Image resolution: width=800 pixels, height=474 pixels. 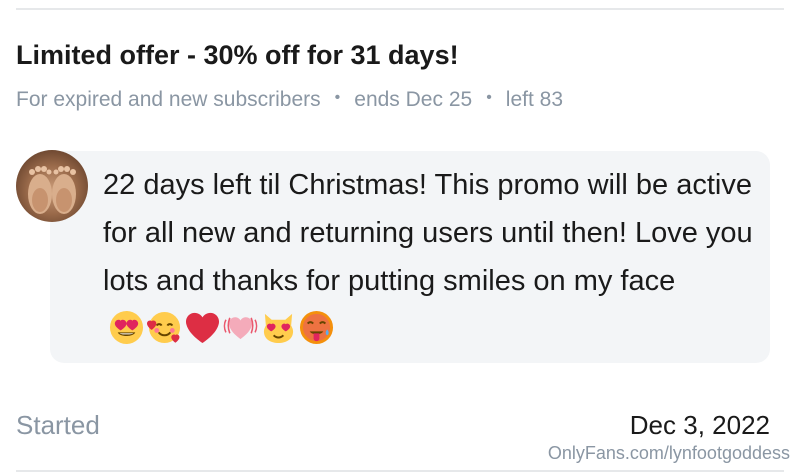 What do you see at coordinates (202, 327) in the screenshot?
I see `red-heart-emoji-icon` at bounding box center [202, 327].